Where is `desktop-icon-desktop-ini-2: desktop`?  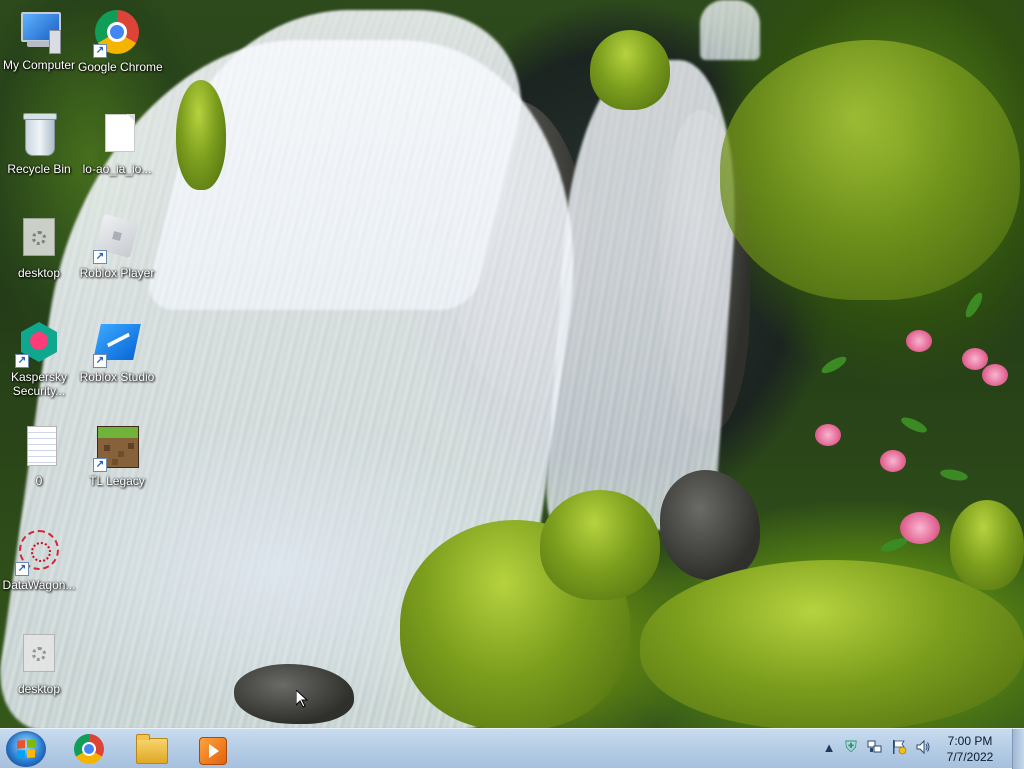 desktop-icon-desktop-ini-2: desktop is located at coordinates (39, 664).